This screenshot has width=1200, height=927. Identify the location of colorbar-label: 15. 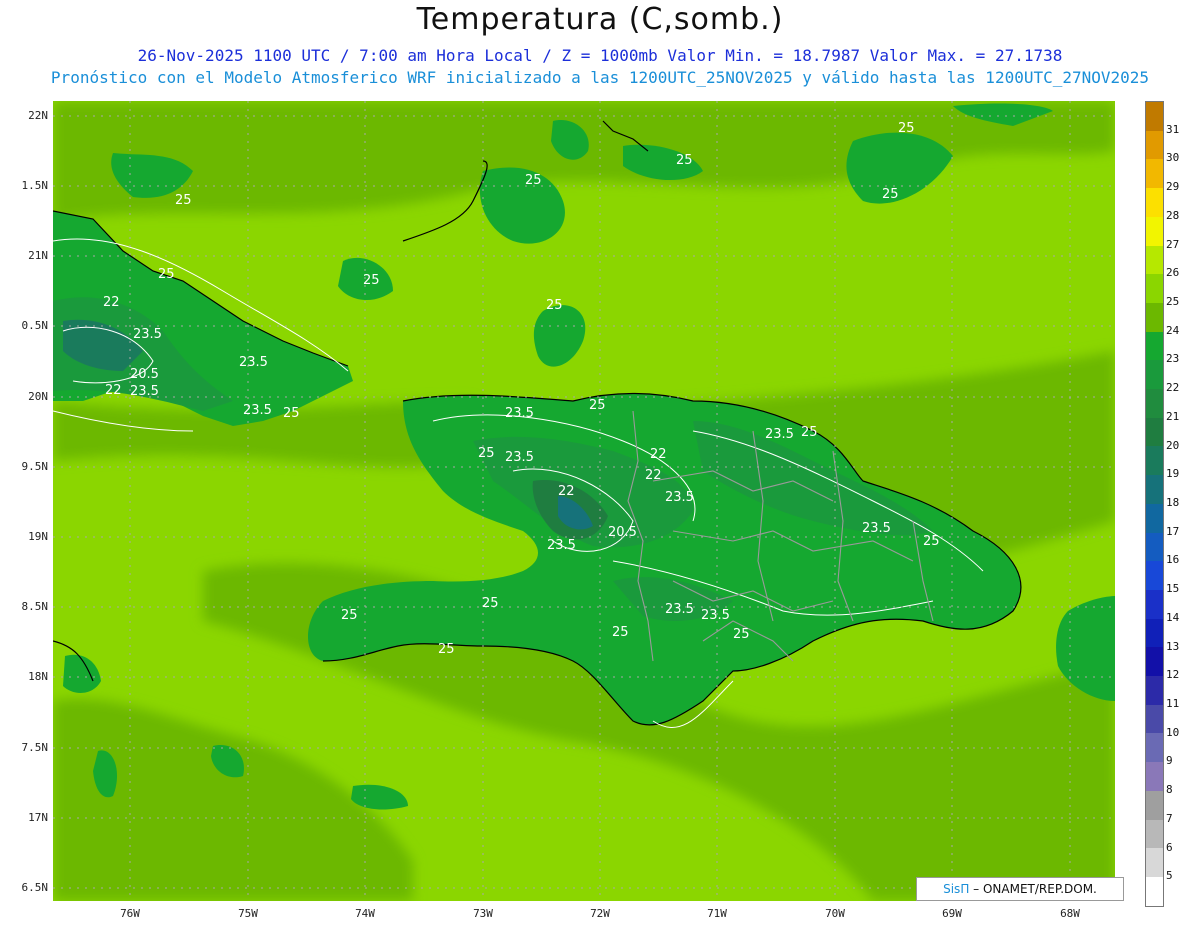
(1173, 589).